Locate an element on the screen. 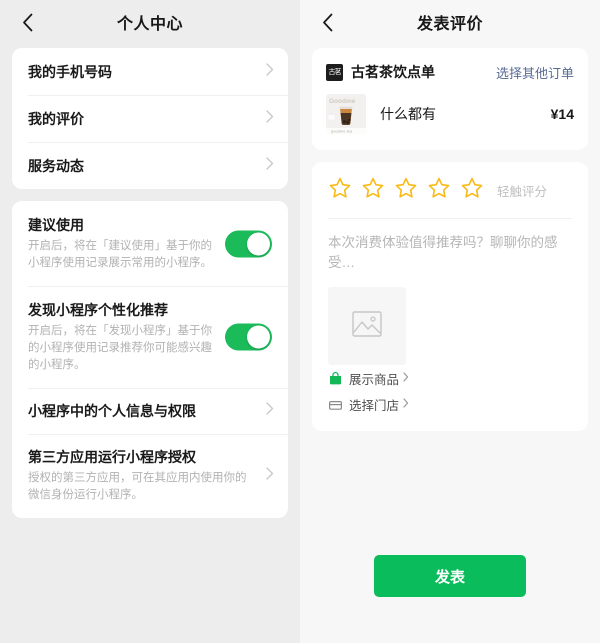 This screenshot has width=600, height=643. product-thumbnail: Goodme goodme tea is located at coordinates (346, 114).